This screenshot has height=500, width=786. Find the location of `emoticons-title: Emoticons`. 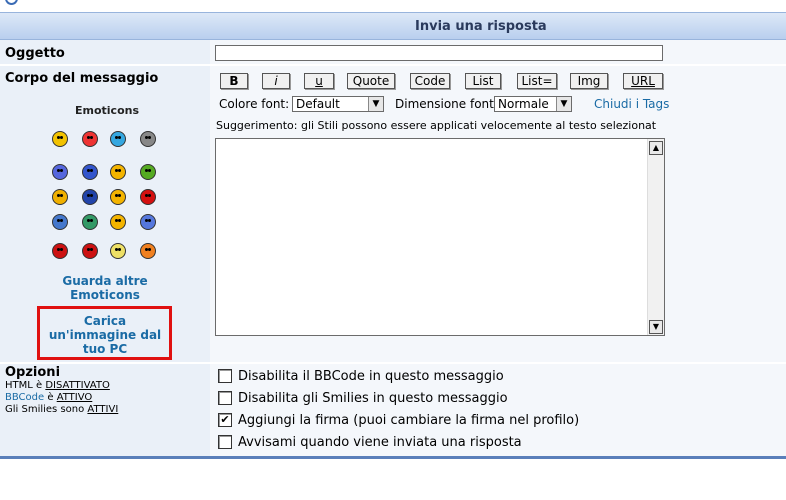

emoticons-title: Emoticons is located at coordinates (107, 110).